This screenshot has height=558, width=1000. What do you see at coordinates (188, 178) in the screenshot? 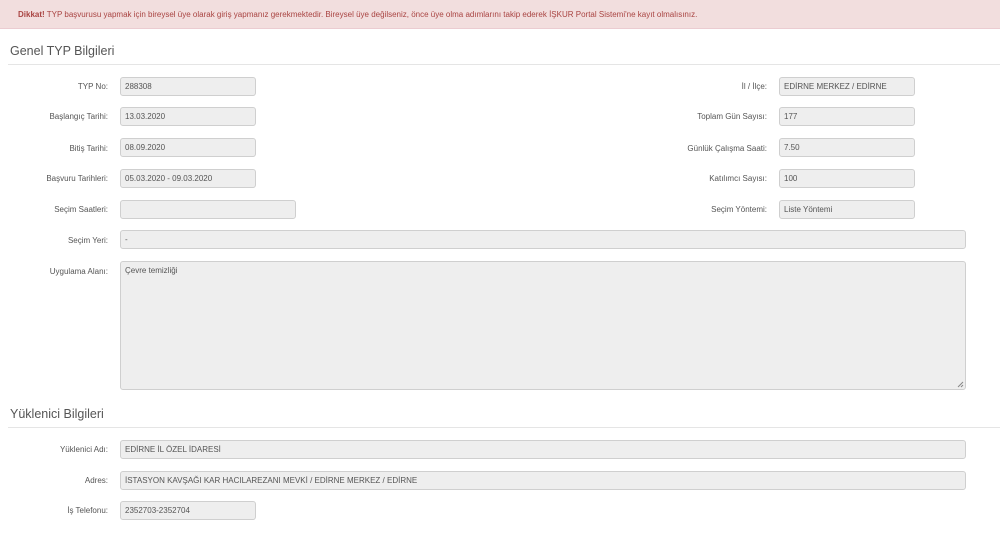
I see `basvuru-field: 05.03.2020 - 09.03.2020` at bounding box center [188, 178].